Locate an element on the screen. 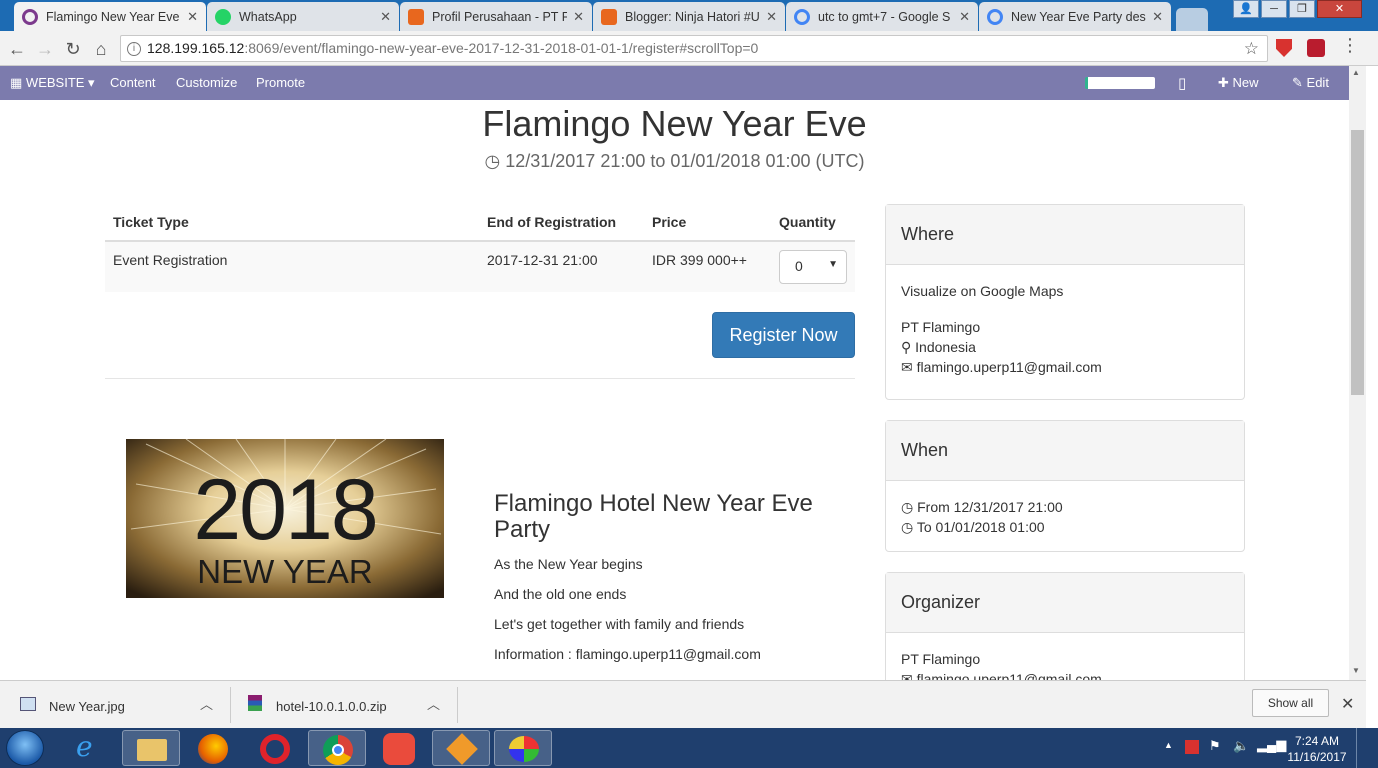 The height and width of the screenshot is (768, 1378). website-menu: ▦ WEBSITE ▾ is located at coordinates (52, 83).